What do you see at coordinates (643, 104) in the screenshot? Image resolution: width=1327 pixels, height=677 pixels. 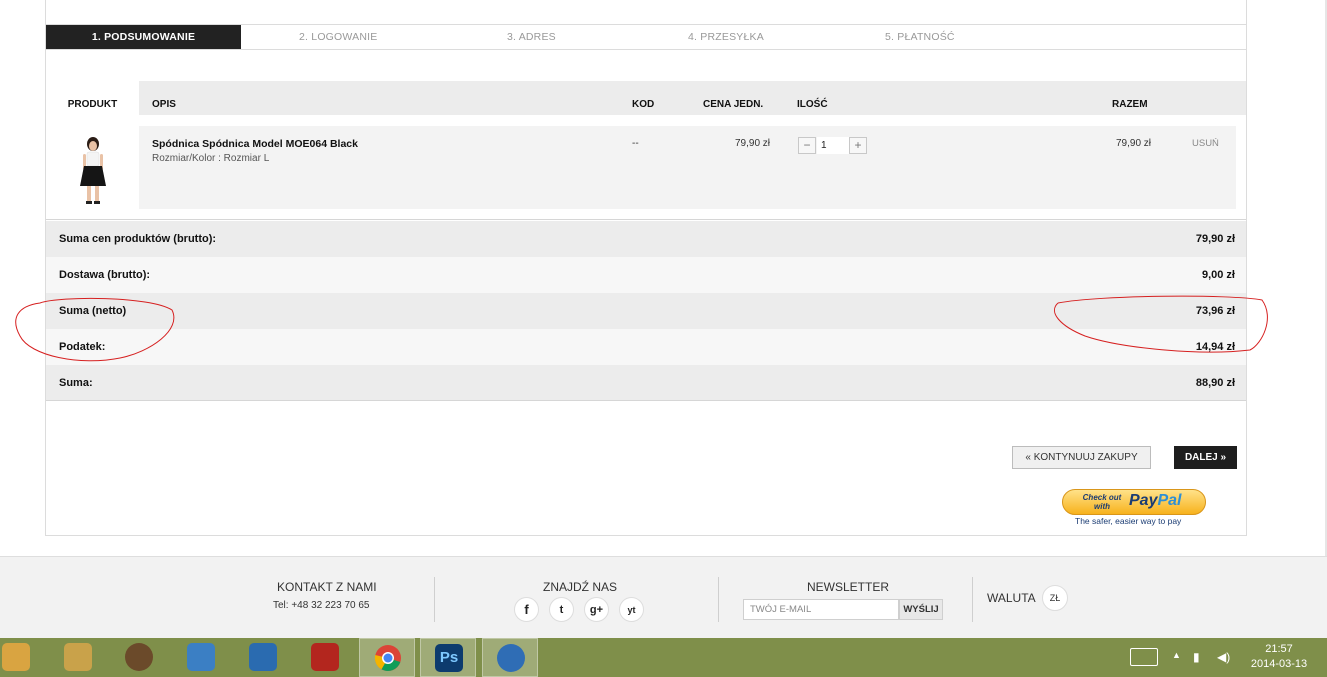 I see `col-header-code: KOD` at bounding box center [643, 104].